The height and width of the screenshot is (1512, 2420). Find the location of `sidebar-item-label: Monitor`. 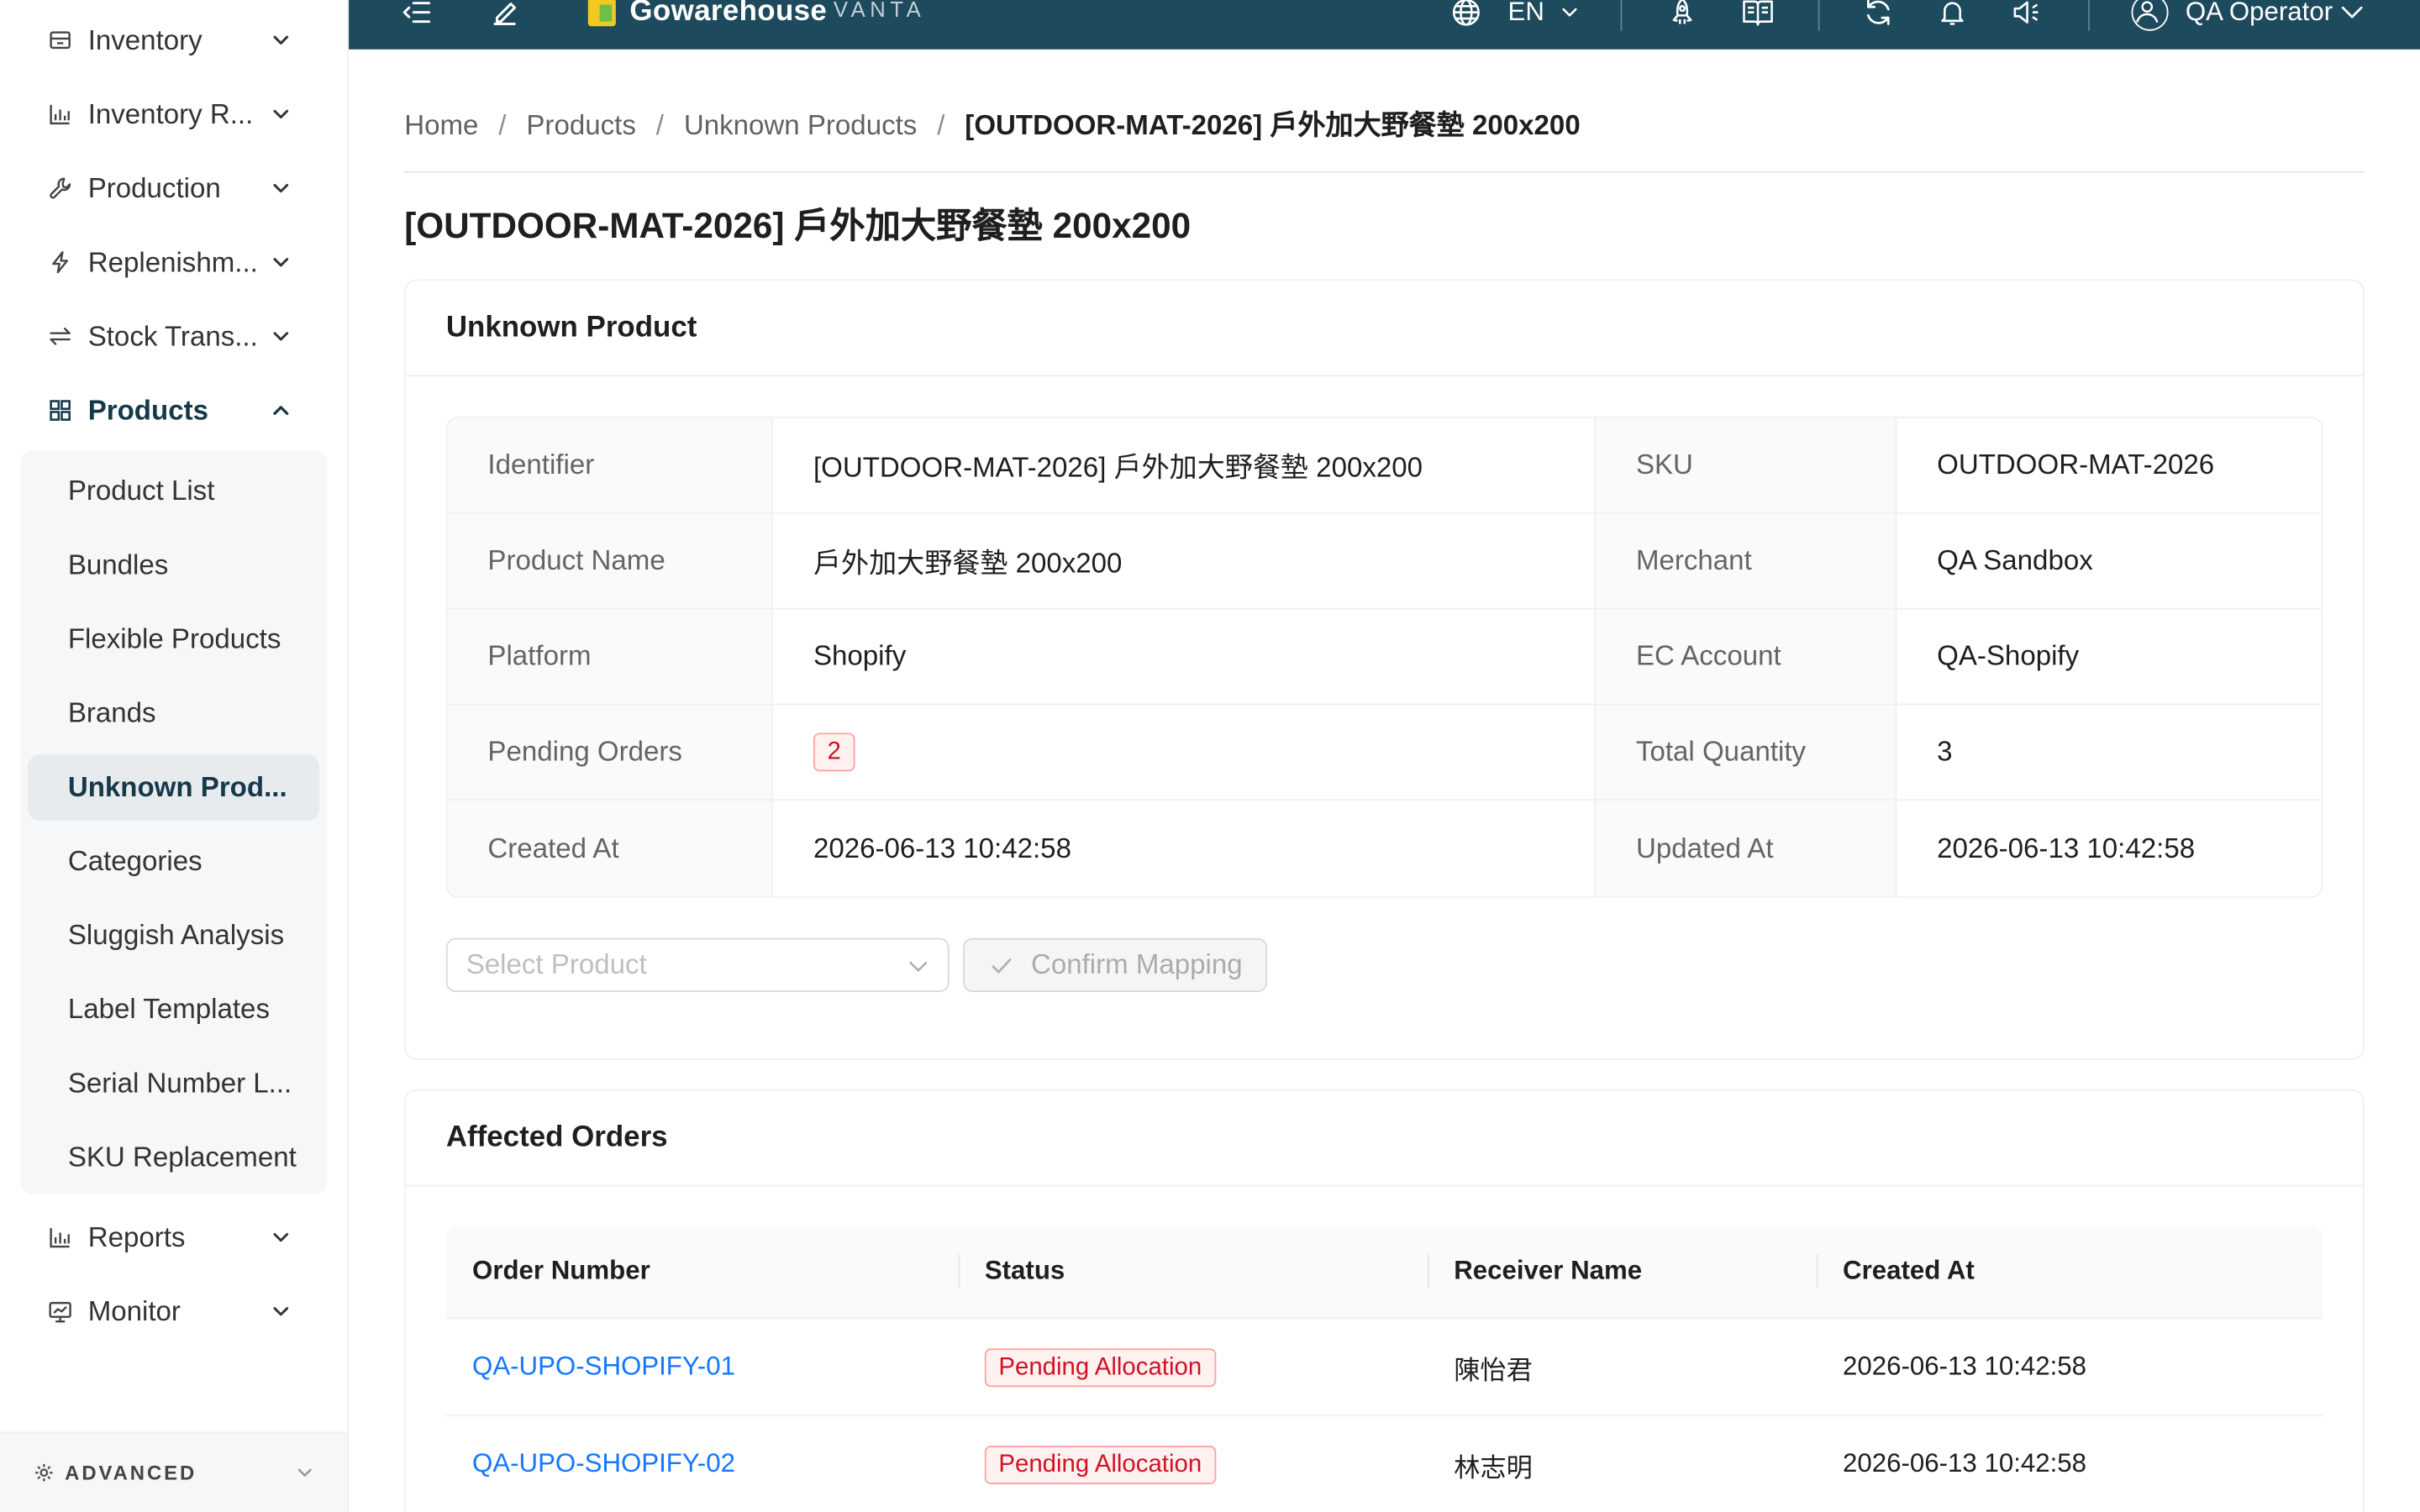

sidebar-item-label: Monitor is located at coordinates (134, 1311).